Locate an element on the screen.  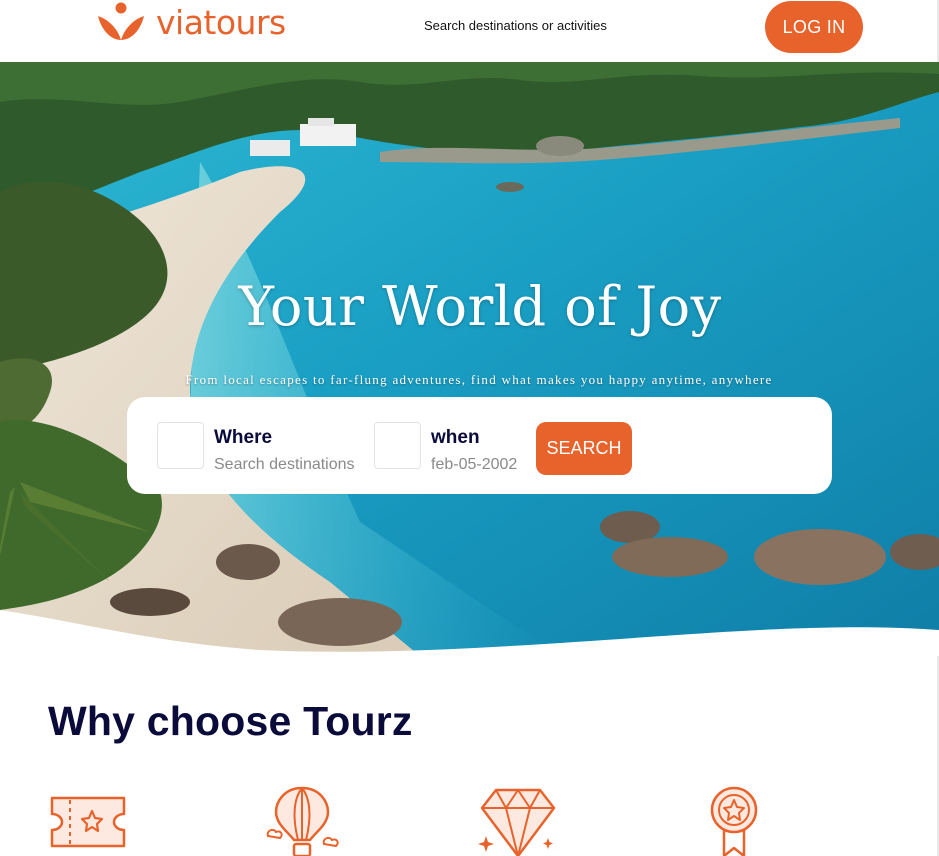
when-date-input: feb-05-2002 is located at coordinates (474, 465).